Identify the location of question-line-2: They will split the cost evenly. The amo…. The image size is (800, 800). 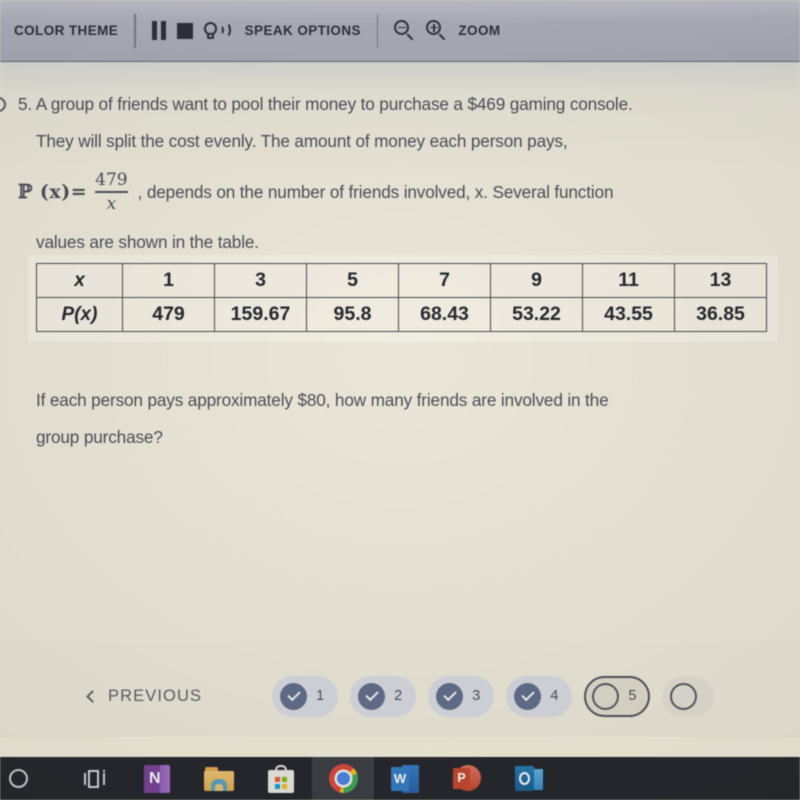
(302, 141).